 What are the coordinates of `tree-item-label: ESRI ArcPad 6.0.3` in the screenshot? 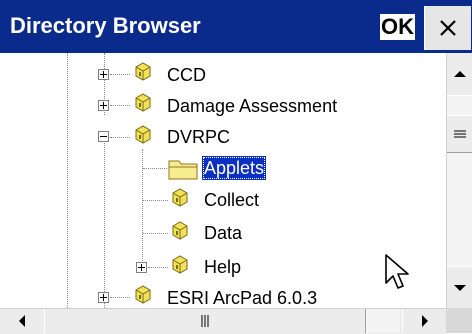 It's located at (242, 298).